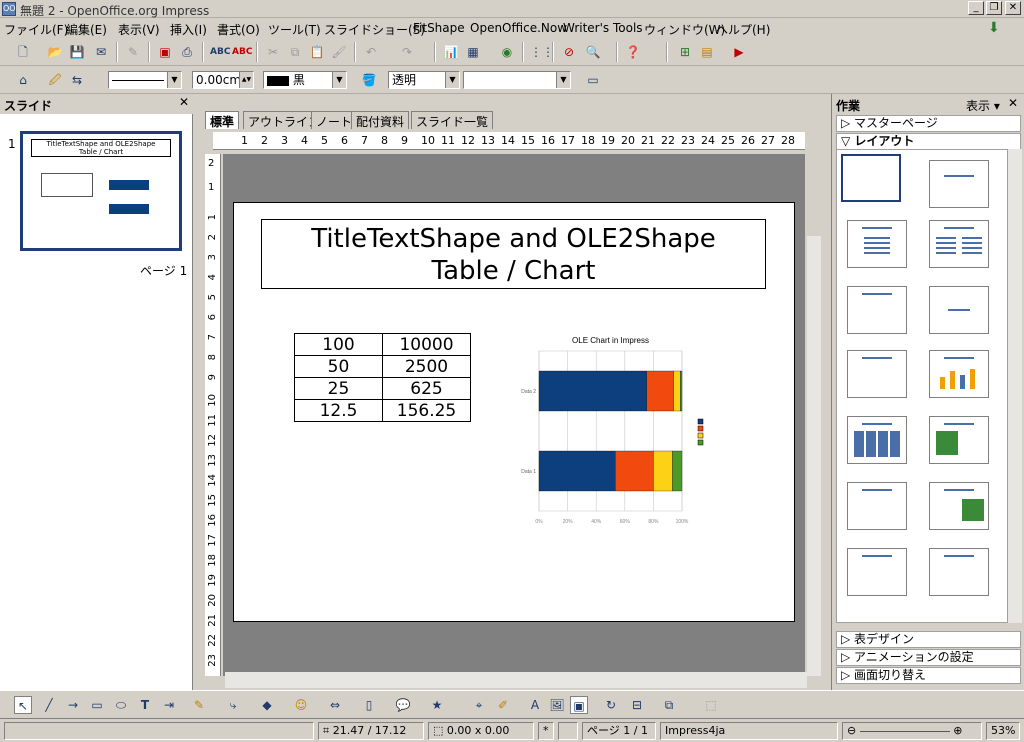  What do you see at coordinates (407, 52) in the screenshot?
I see `redo-icon: ↷` at bounding box center [407, 52].